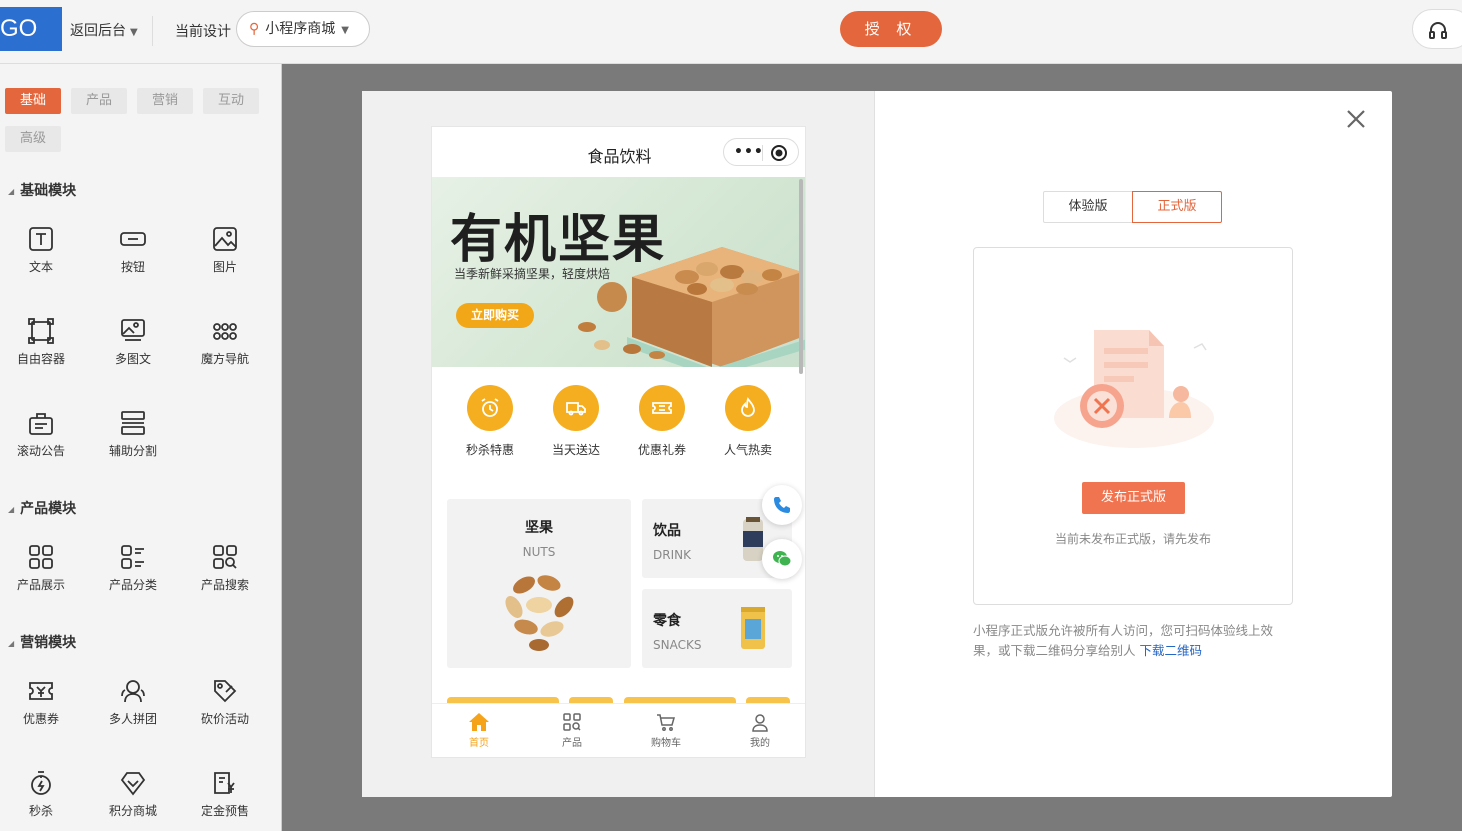 This screenshot has height=831, width=1462. What do you see at coordinates (891, 29) in the screenshot?
I see `authorize-button: 授 权` at bounding box center [891, 29].